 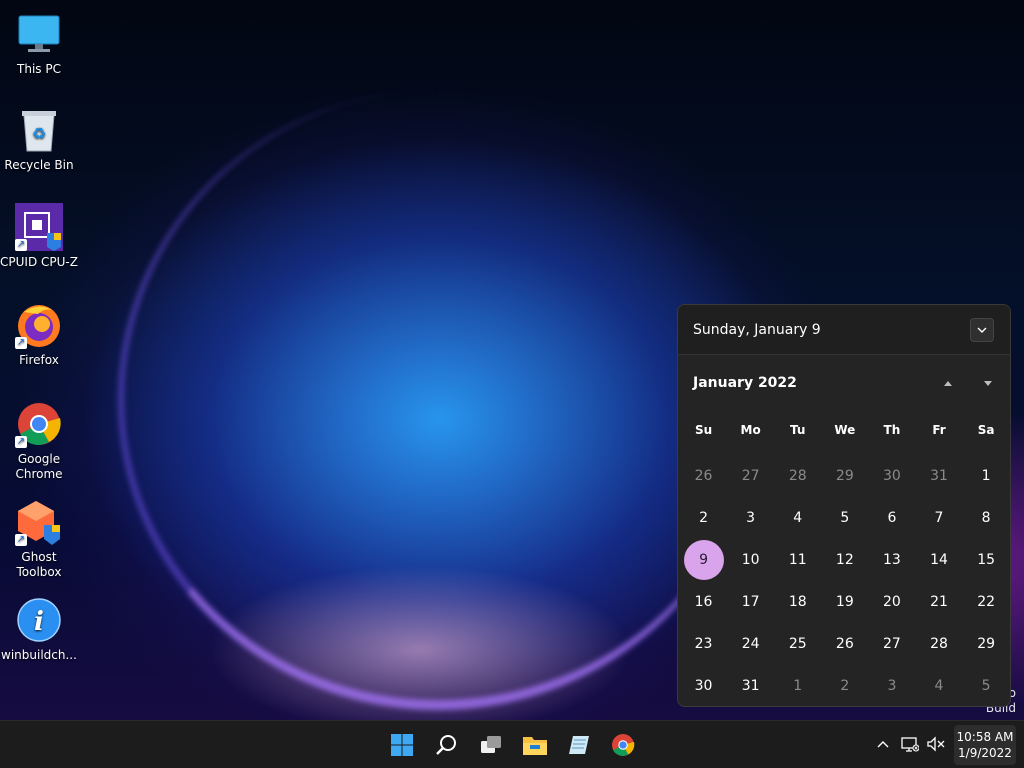 I want to click on desktop-icon-label: Firefox, so click(x=39, y=360).